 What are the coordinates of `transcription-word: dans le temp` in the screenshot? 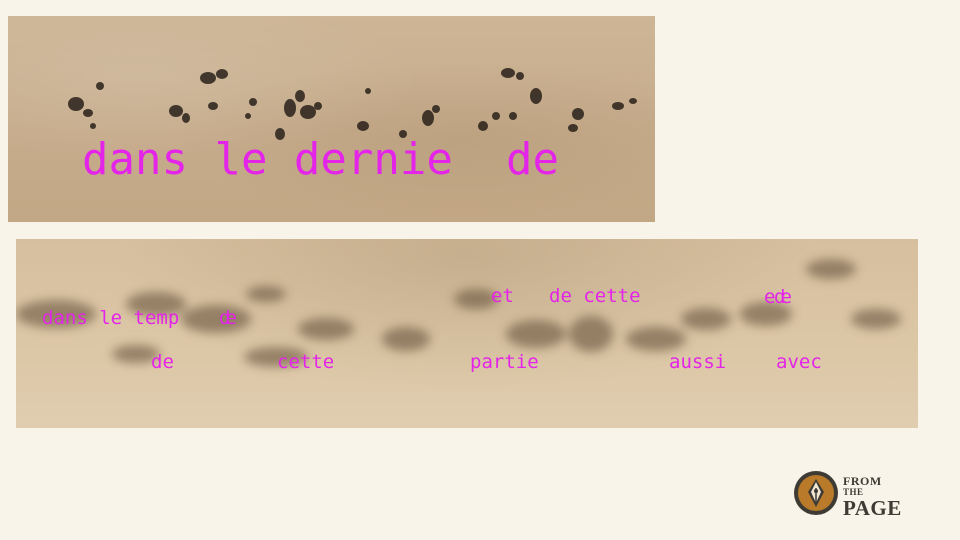 It's located at (111, 318).